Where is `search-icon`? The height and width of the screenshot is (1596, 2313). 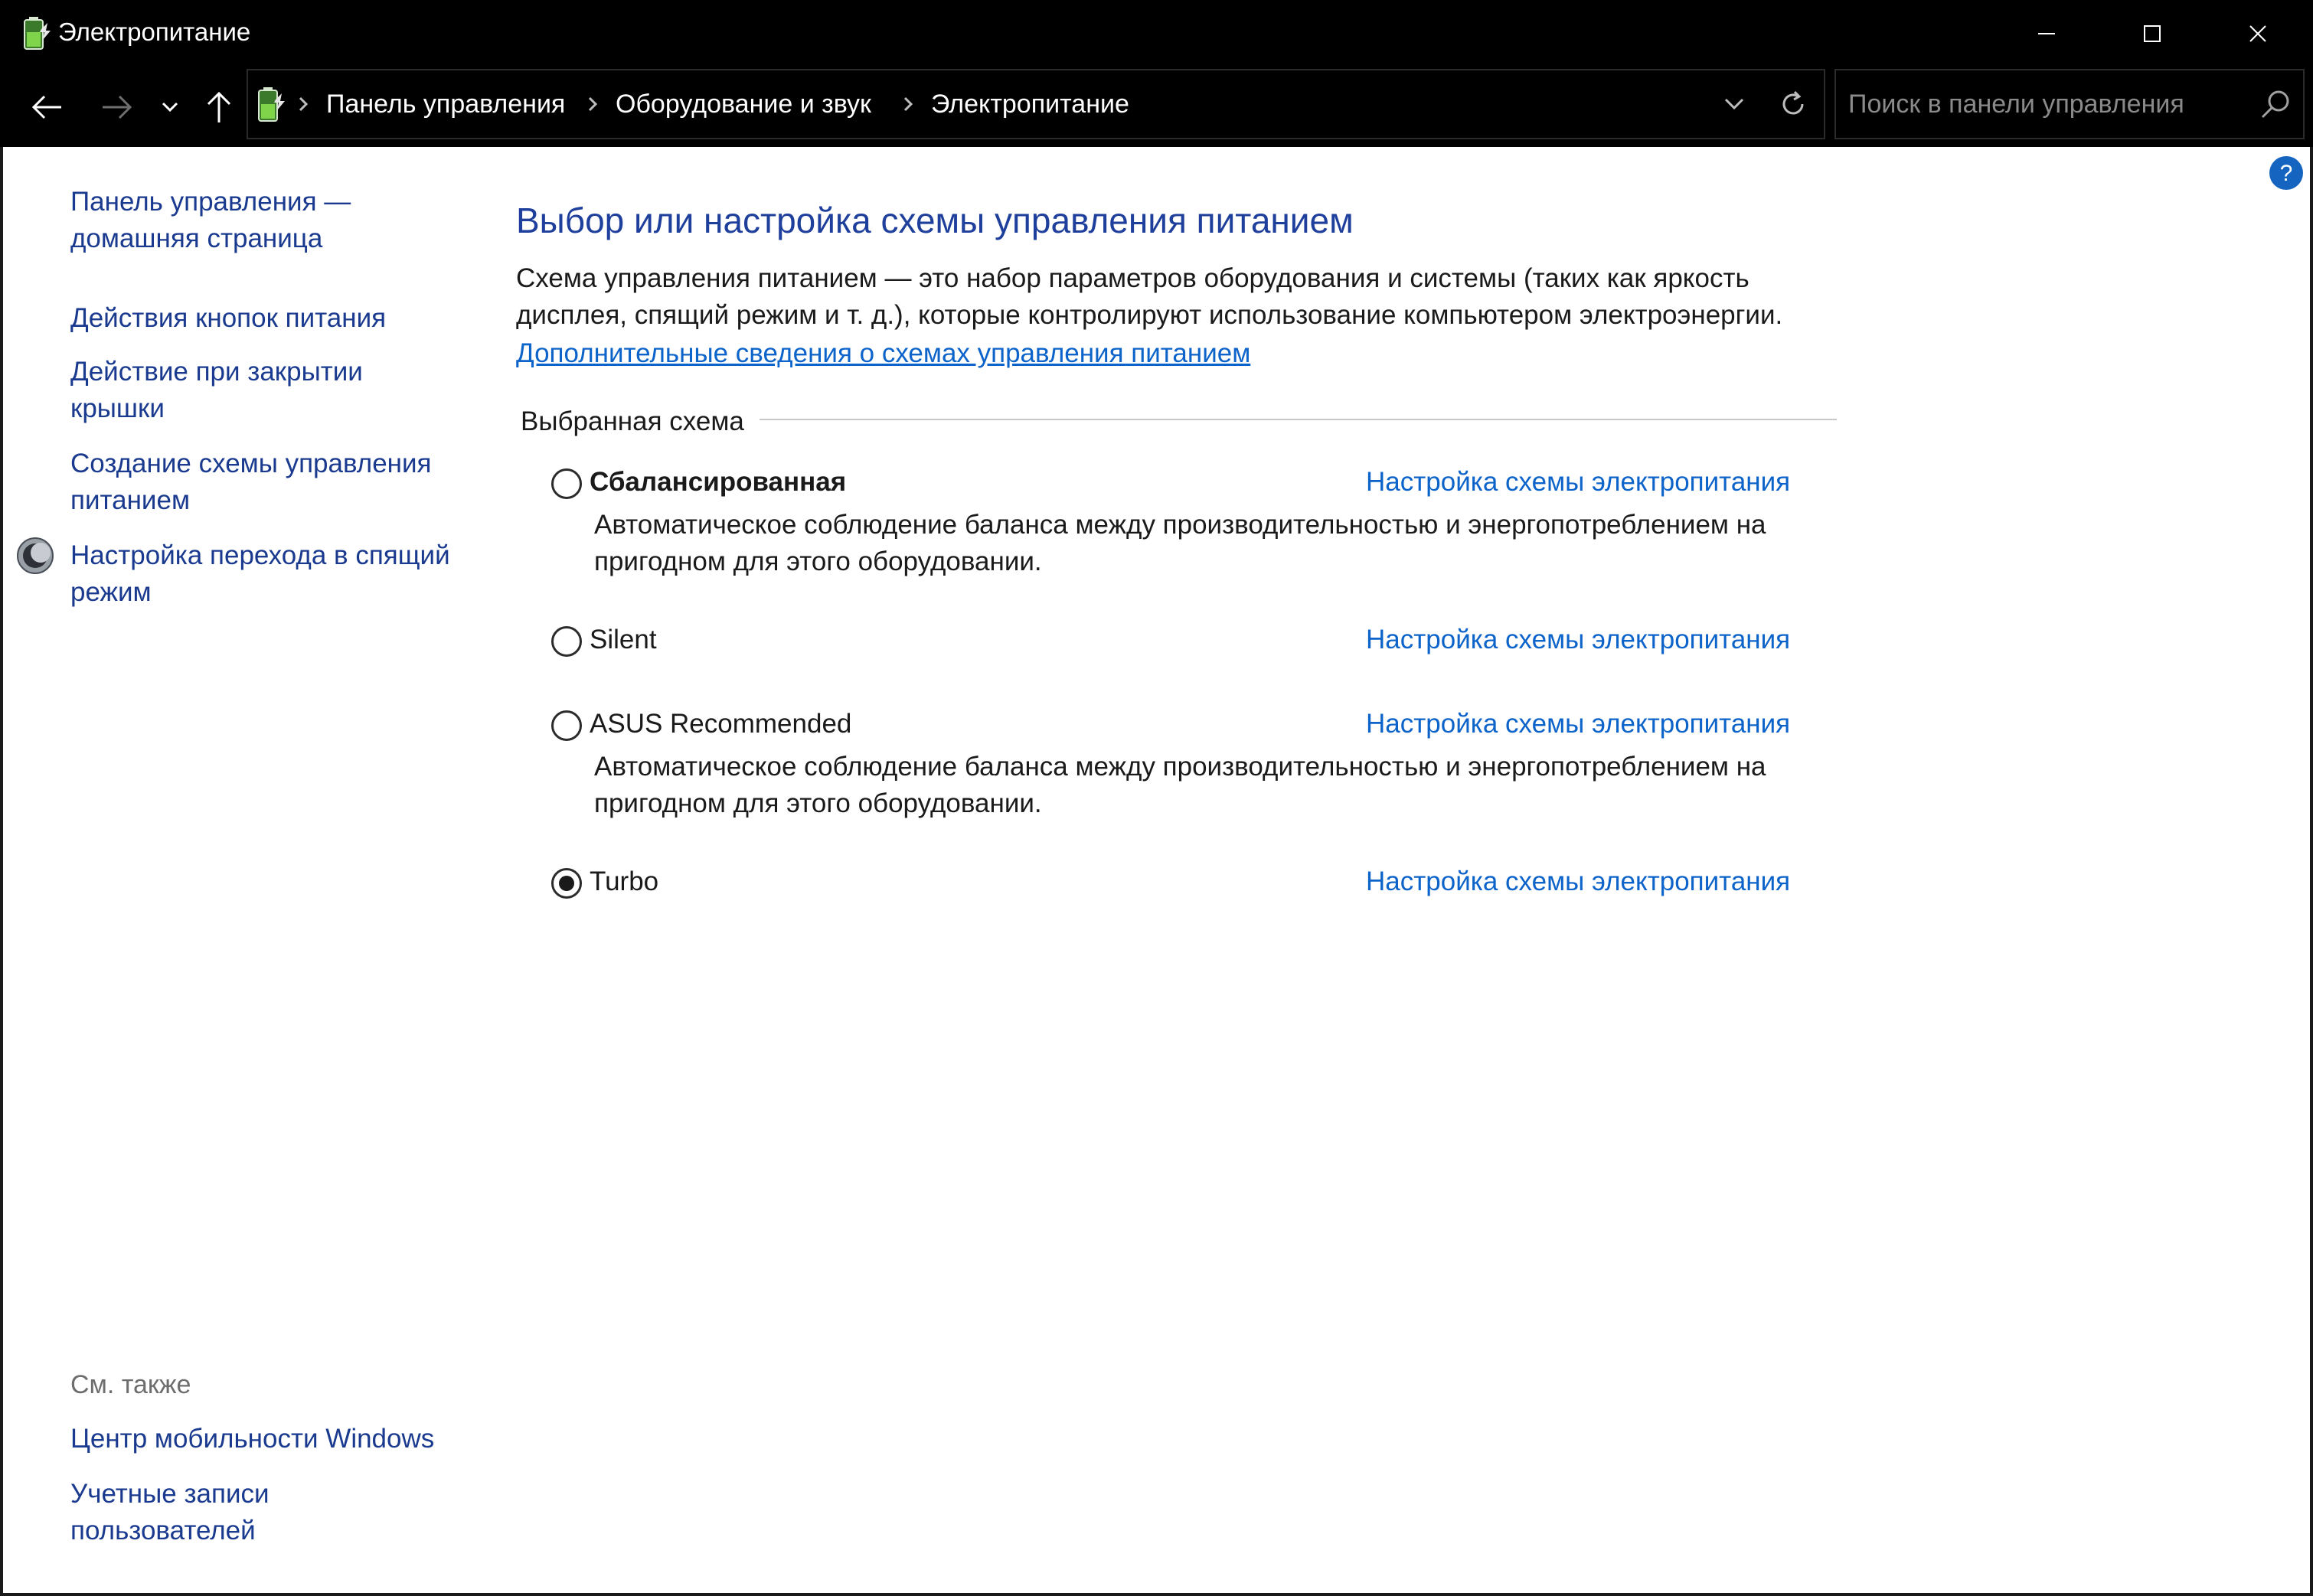 search-icon is located at coordinates (2275, 104).